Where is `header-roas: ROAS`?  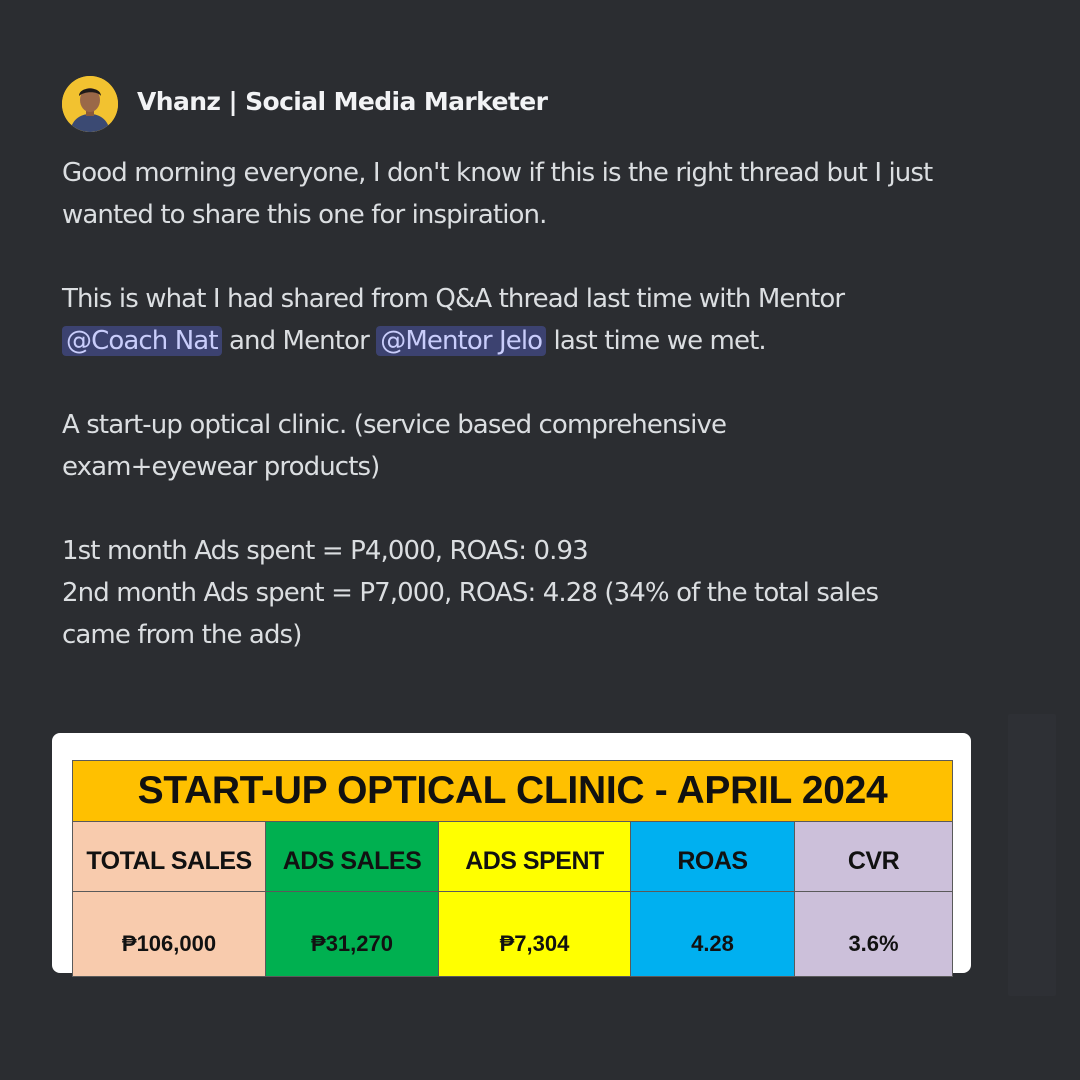 header-roas: ROAS is located at coordinates (712, 856).